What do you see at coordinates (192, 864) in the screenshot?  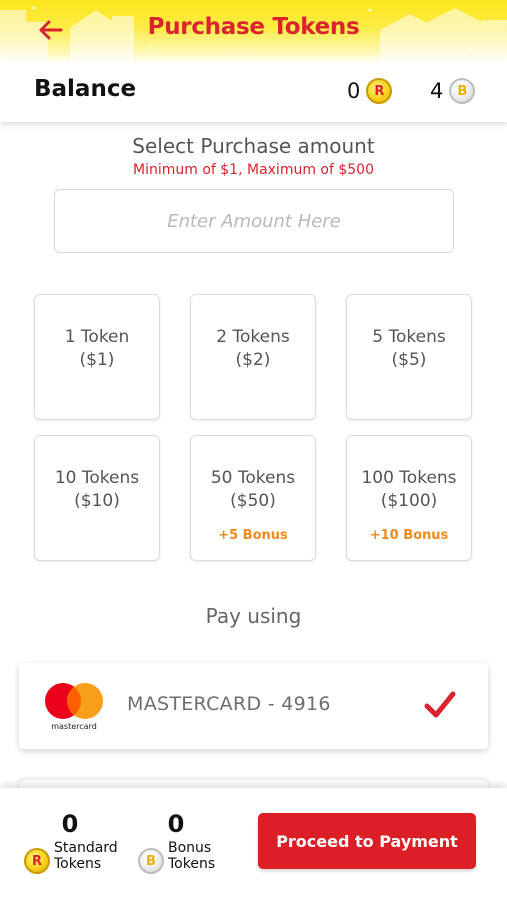 I see `footer-bonus-label-line2: Tokens` at bounding box center [192, 864].